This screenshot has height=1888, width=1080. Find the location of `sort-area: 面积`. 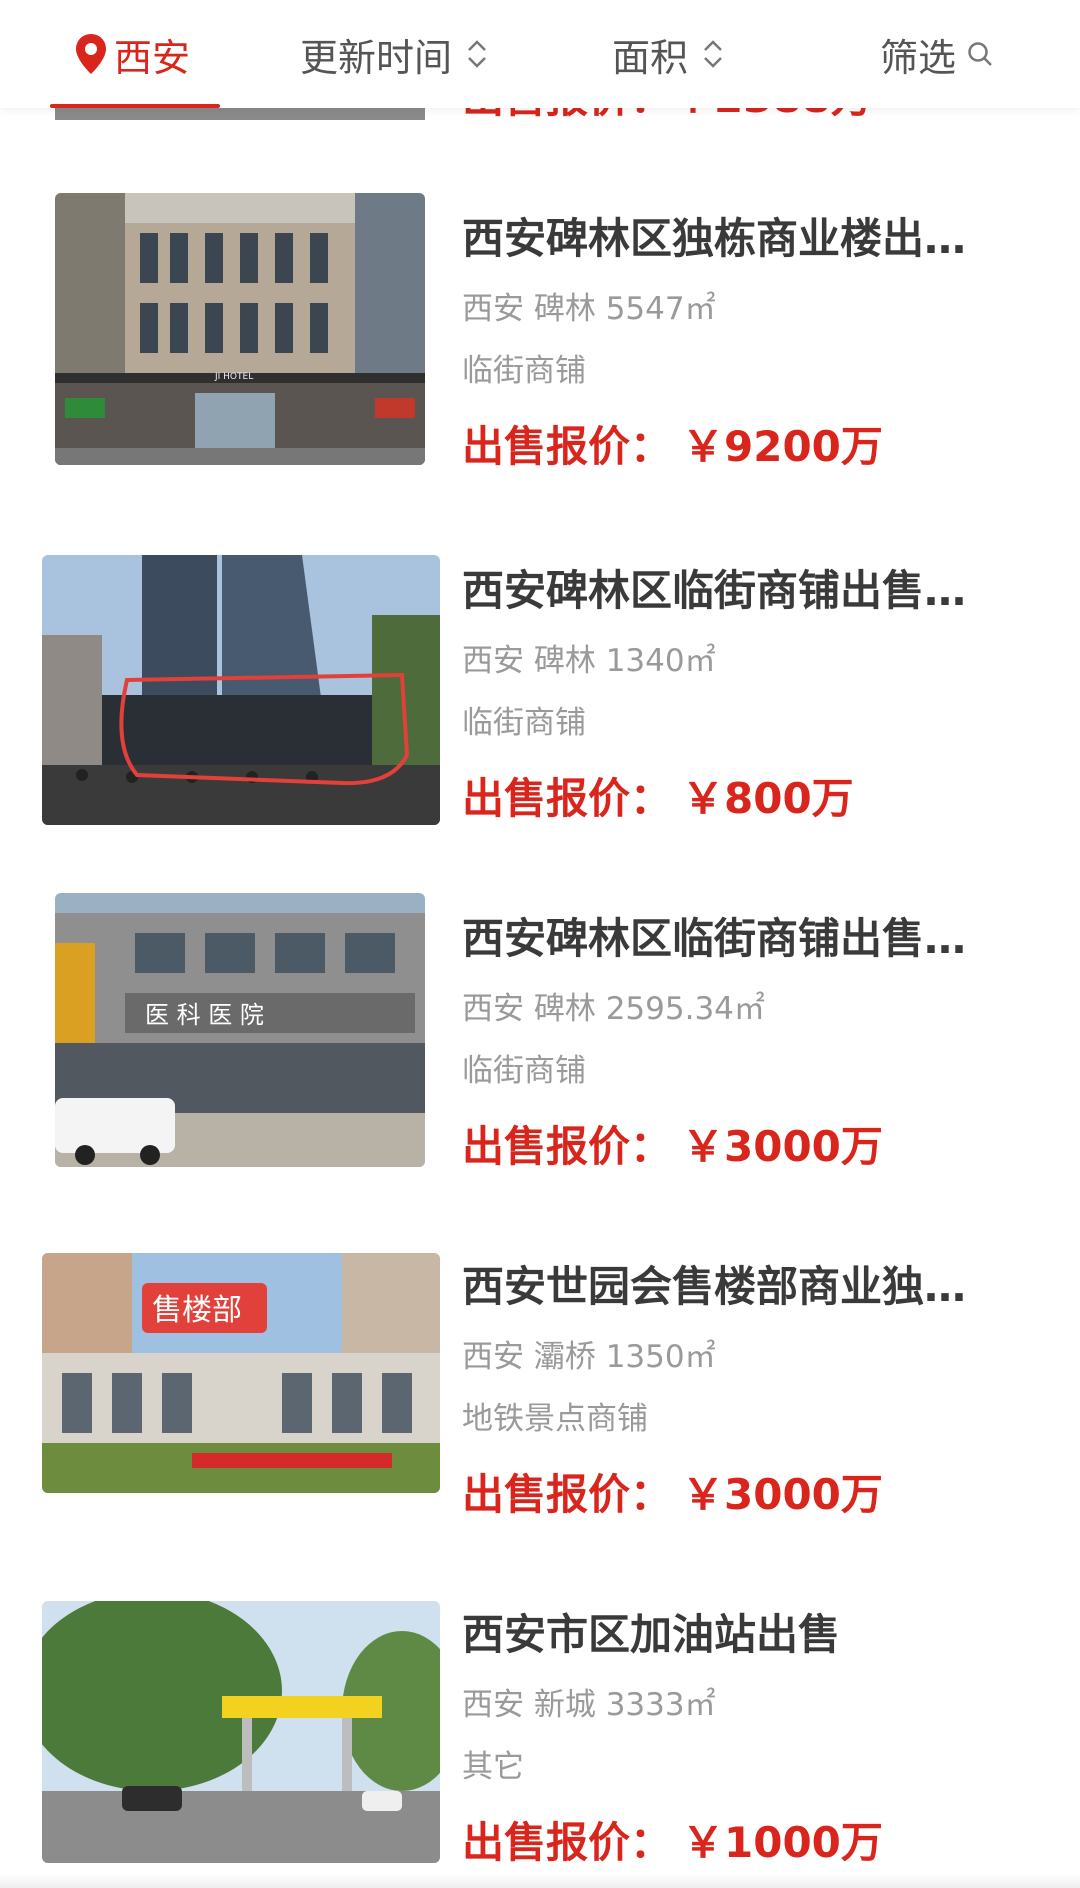

sort-area: 面积 is located at coordinates (668, 54).